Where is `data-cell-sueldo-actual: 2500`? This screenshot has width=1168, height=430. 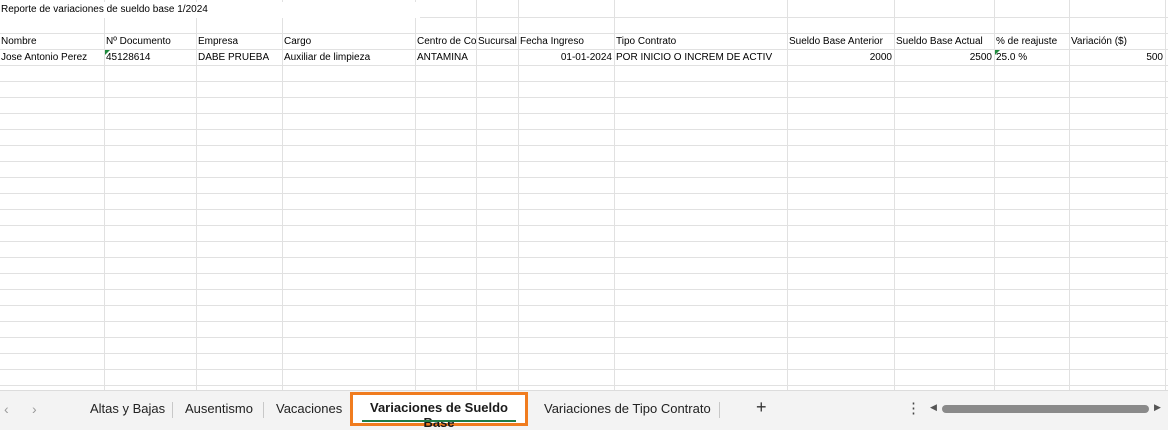 data-cell-sueldo-actual: 2500 is located at coordinates (944, 58).